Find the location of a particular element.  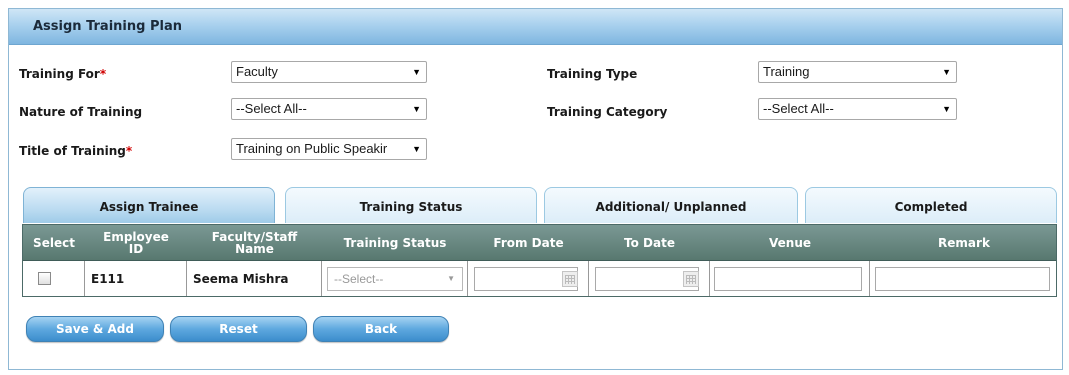

title-of-training-label: Title of Training* is located at coordinates (76, 151).